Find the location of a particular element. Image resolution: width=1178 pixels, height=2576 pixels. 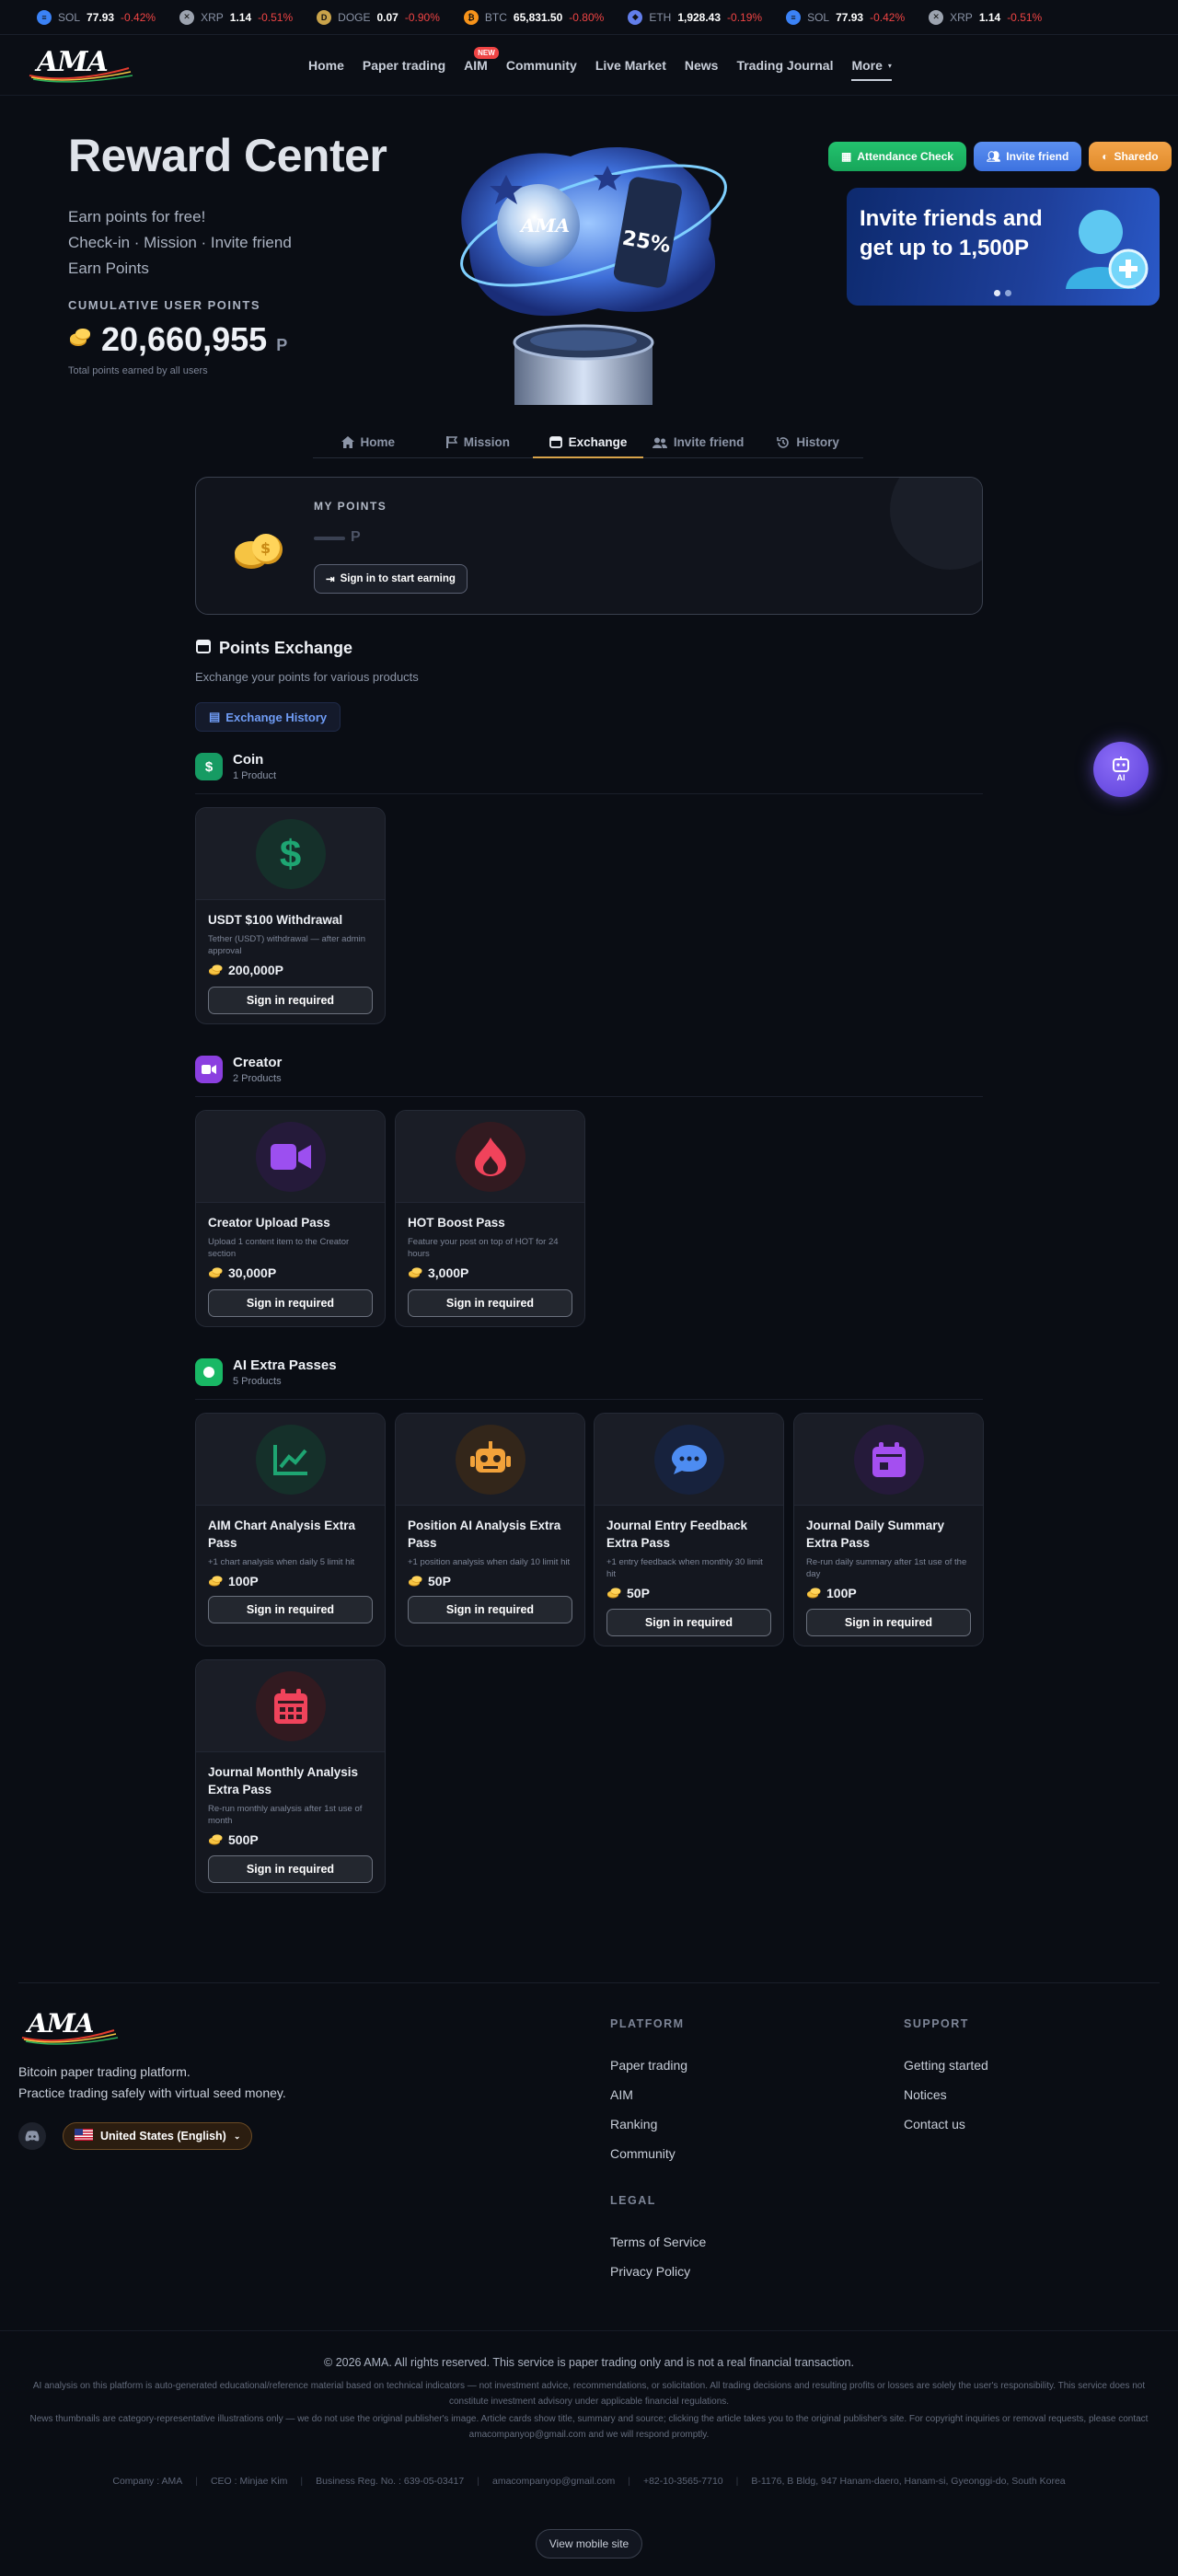

footer-tagline-1: Bitcoin paper trading platform. is located at coordinates (104, 2071).